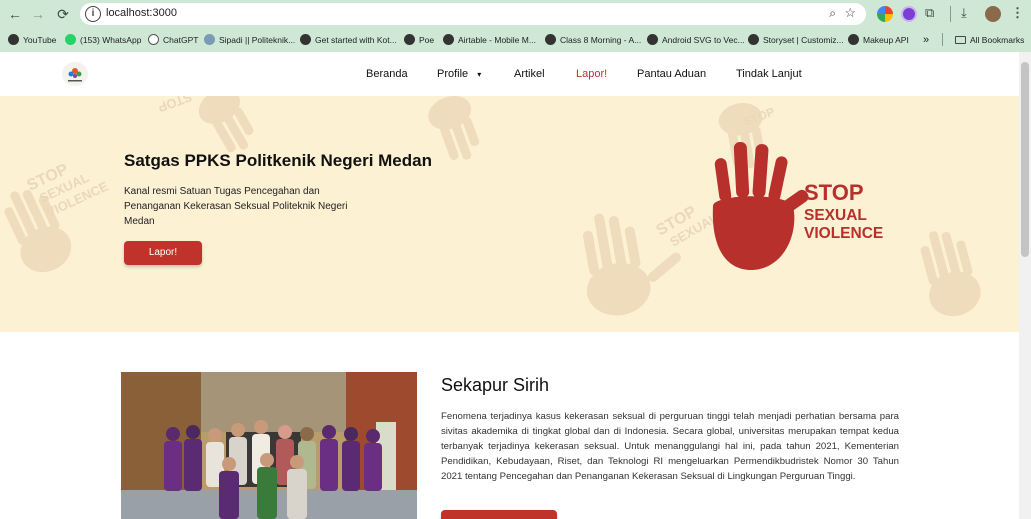 This screenshot has width=1031, height=519. Describe the element at coordinates (1025, 159) in the screenshot. I see `scrollbar-thumb` at that location.